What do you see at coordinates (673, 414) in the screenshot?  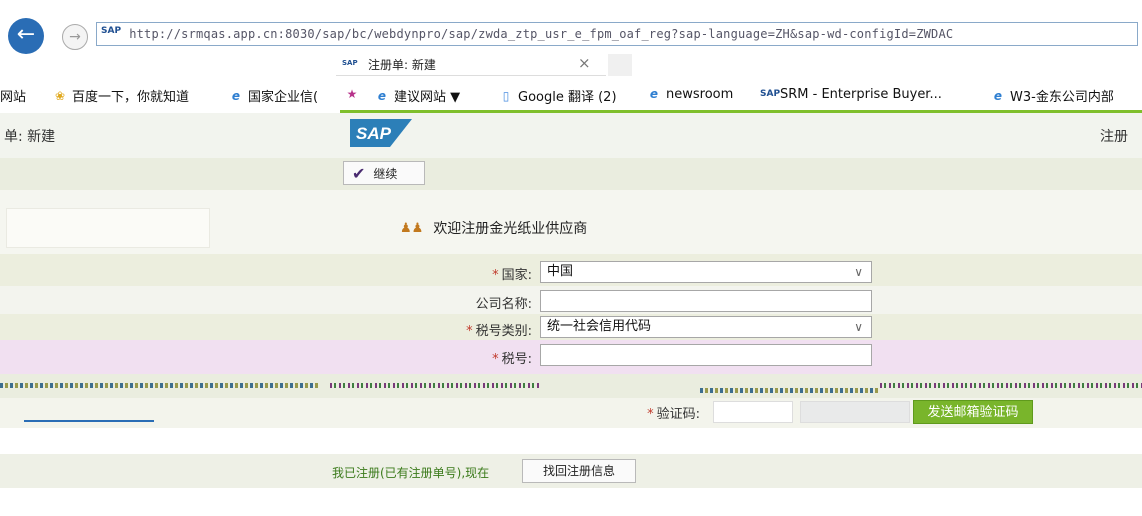 I see `captcha-label: * 验证码:` at bounding box center [673, 414].